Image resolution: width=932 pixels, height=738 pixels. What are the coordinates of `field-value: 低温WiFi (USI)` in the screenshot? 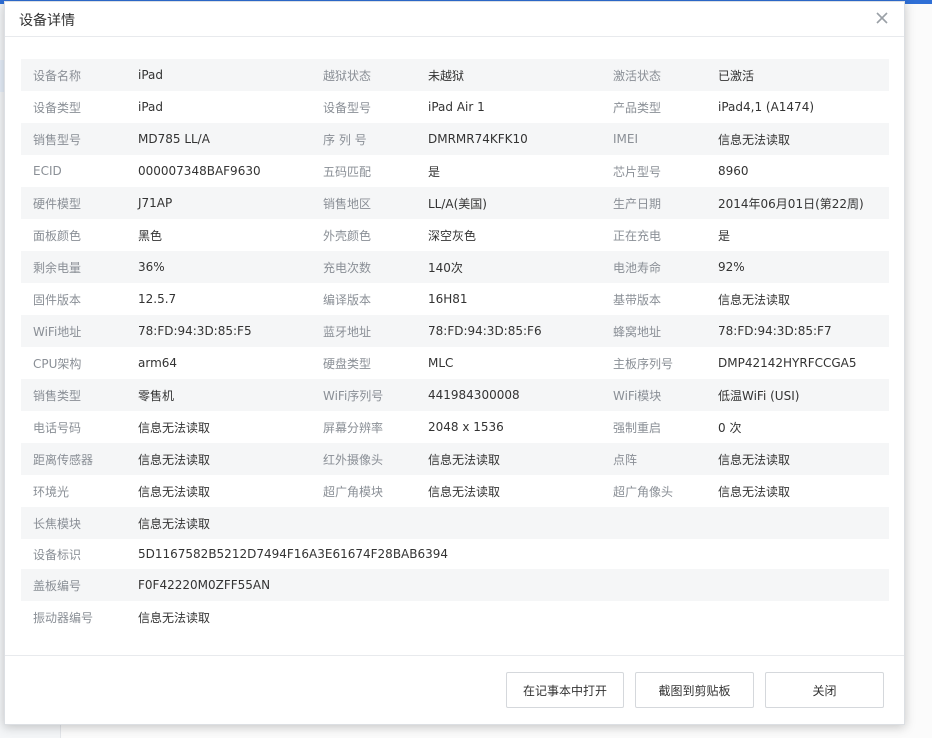 It's located at (759, 395).